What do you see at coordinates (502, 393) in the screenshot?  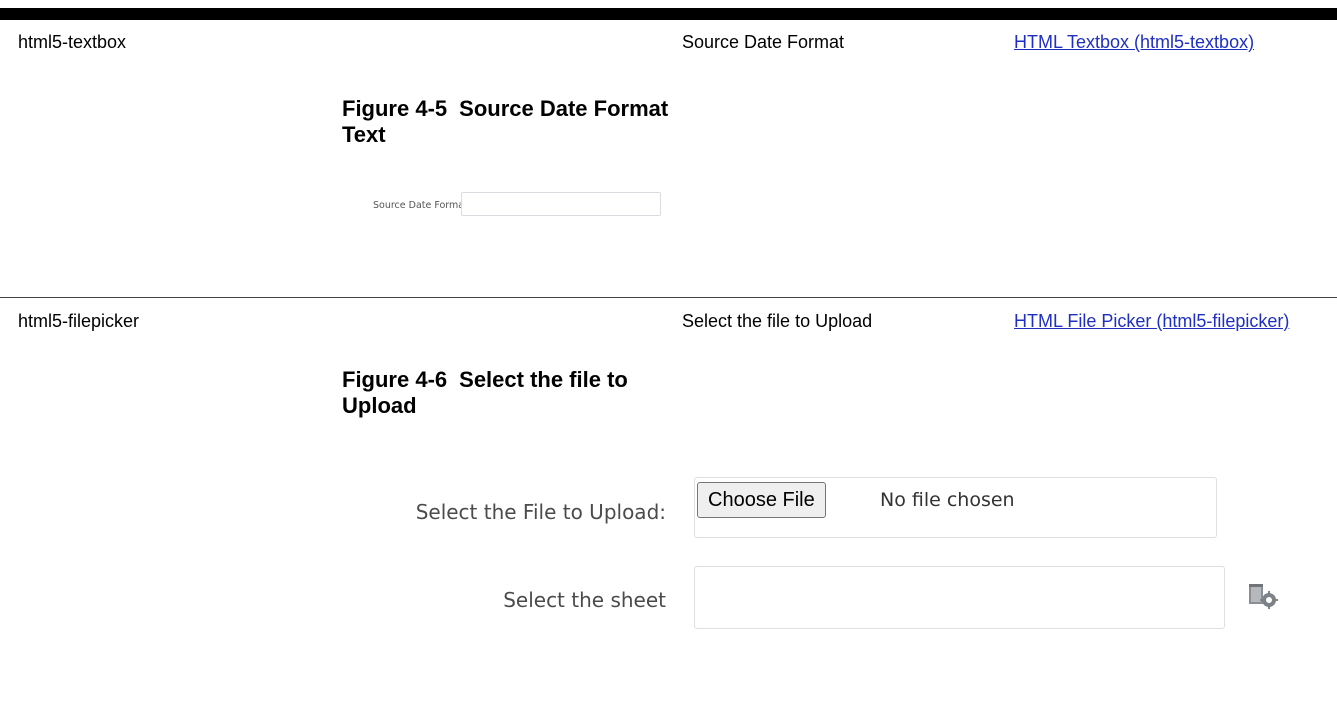 I see `figure-4-6-caption: Figure 4-6 Select the file to Upload` at bounding box center [502, 393].